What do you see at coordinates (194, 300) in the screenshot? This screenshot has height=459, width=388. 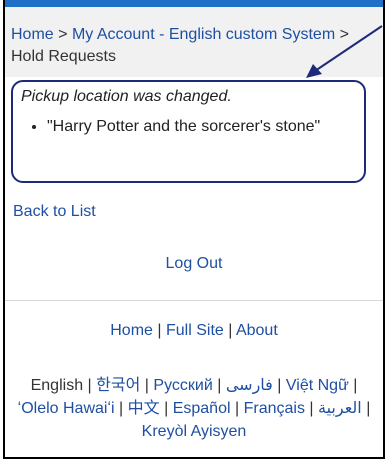 I see `divider` at bounding box center [194, 300].